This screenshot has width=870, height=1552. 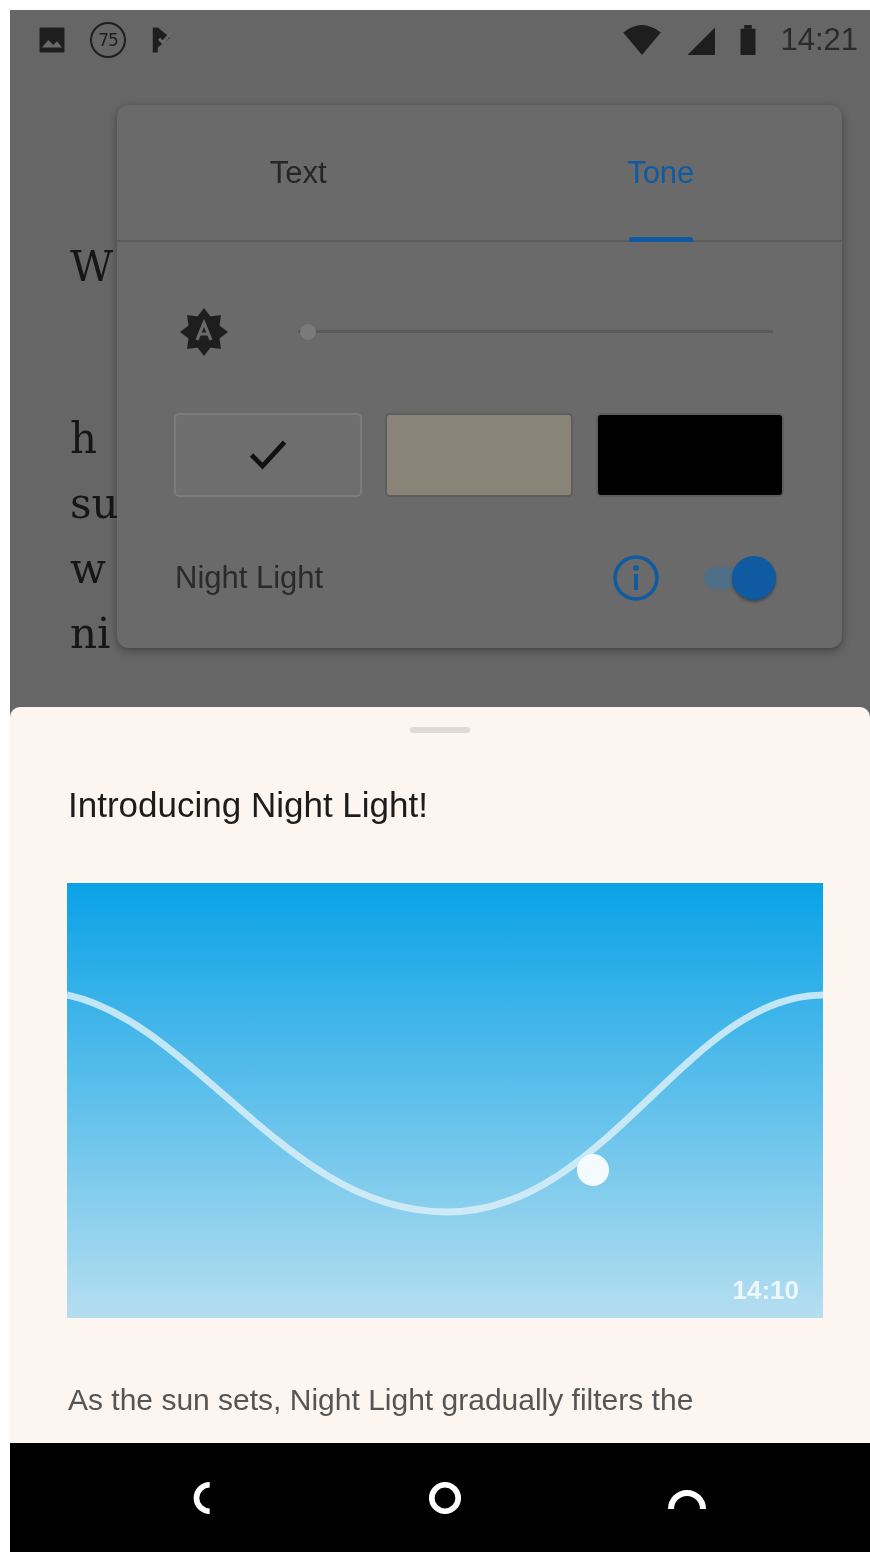 What do you see at coordinates (88, 569) in the screenshot?
I see `book-text: w` at bounding box center [88, 569].